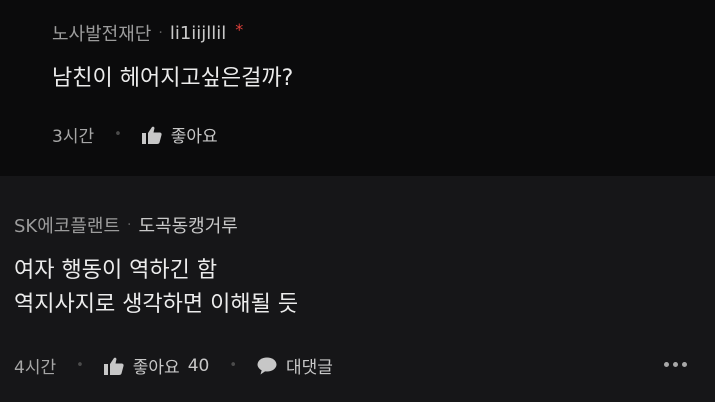  I want to click on timestamp: 3시간, so click(73, 137).